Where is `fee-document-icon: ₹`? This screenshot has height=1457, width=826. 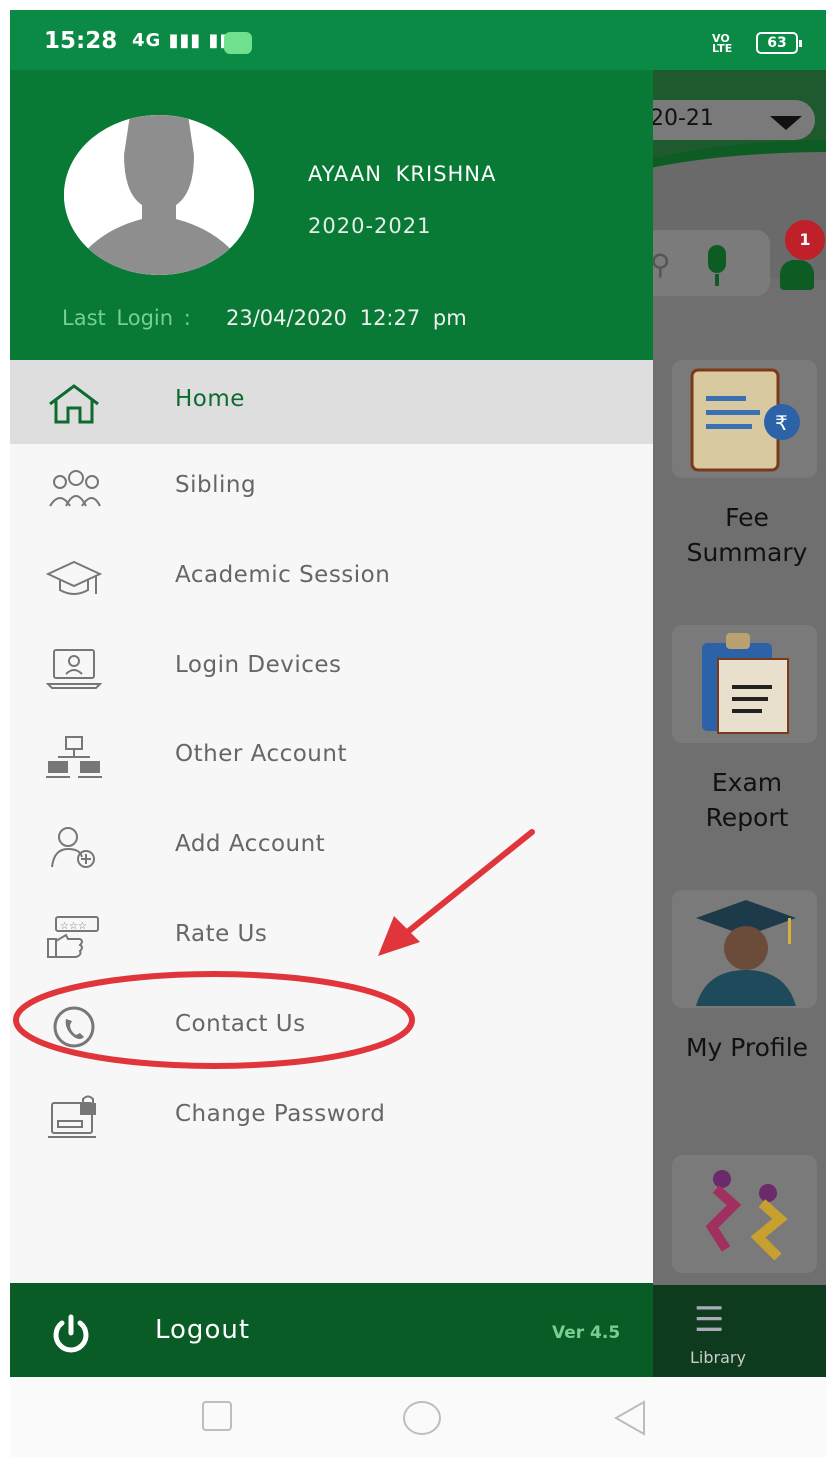
fee-document-icon: ₹ is located at coordinates (745, 420).